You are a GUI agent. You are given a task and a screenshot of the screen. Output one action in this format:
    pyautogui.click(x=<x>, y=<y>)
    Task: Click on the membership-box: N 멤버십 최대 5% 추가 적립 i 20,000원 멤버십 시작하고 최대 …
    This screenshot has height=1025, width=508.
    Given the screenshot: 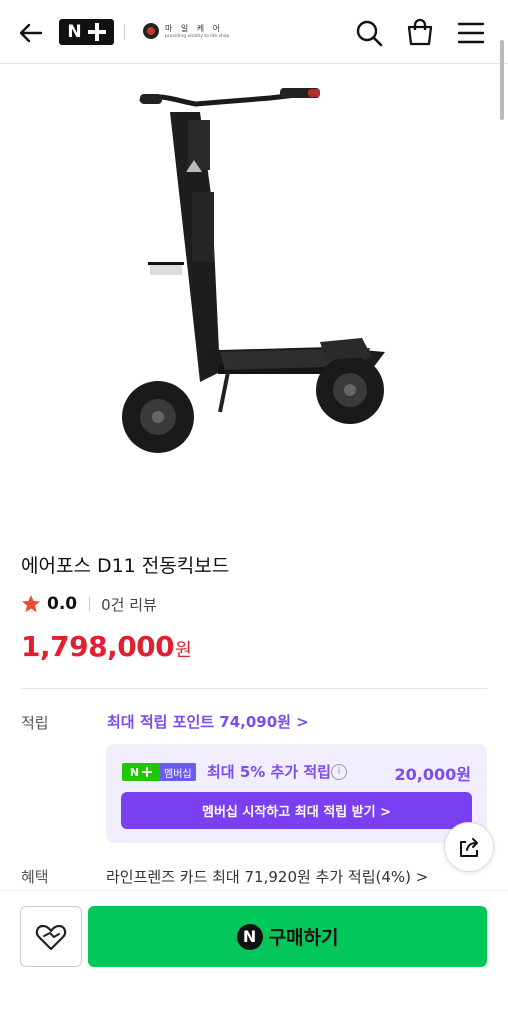 What is the action you would take?
    pyautogui.click(x=296, y=793)
    